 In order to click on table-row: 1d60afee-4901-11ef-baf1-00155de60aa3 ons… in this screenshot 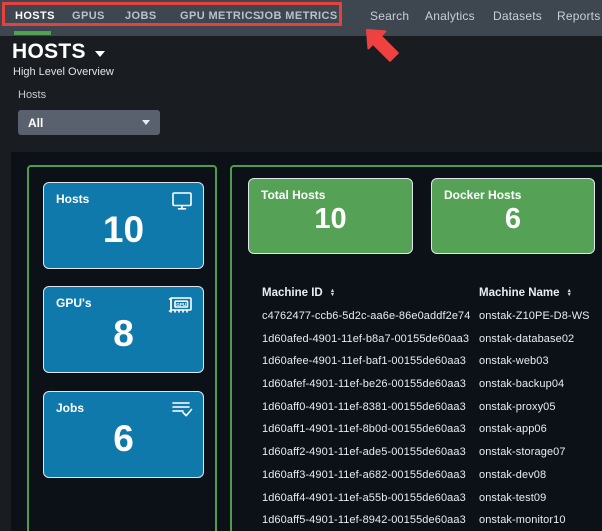, I will do `click(432, 361)`.